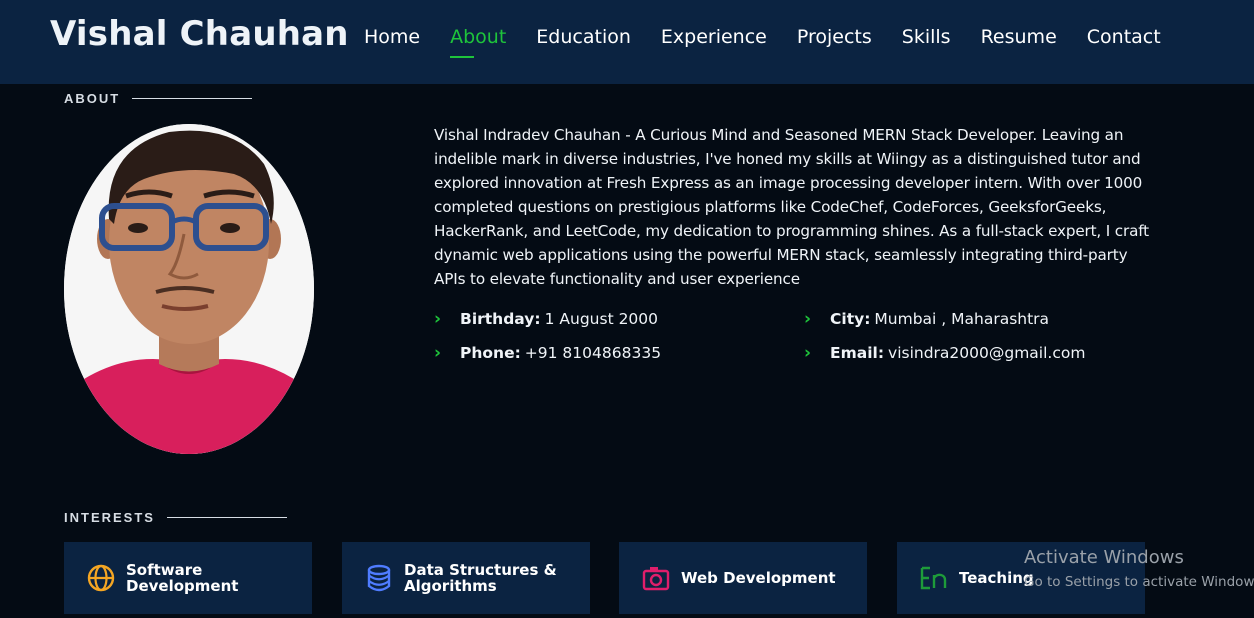  I want to click on detail-phone: › Phone: +91 8104868335, so click(547, 353).